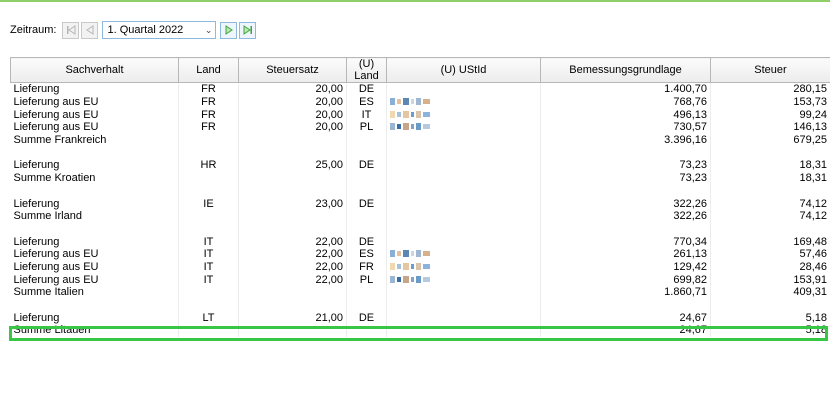 The height and width of the screenshot is (411, 830). I want to click on table-row: Lieferung aus EU IT 22,00 ES 261,13 57,46, so click(420, 254).